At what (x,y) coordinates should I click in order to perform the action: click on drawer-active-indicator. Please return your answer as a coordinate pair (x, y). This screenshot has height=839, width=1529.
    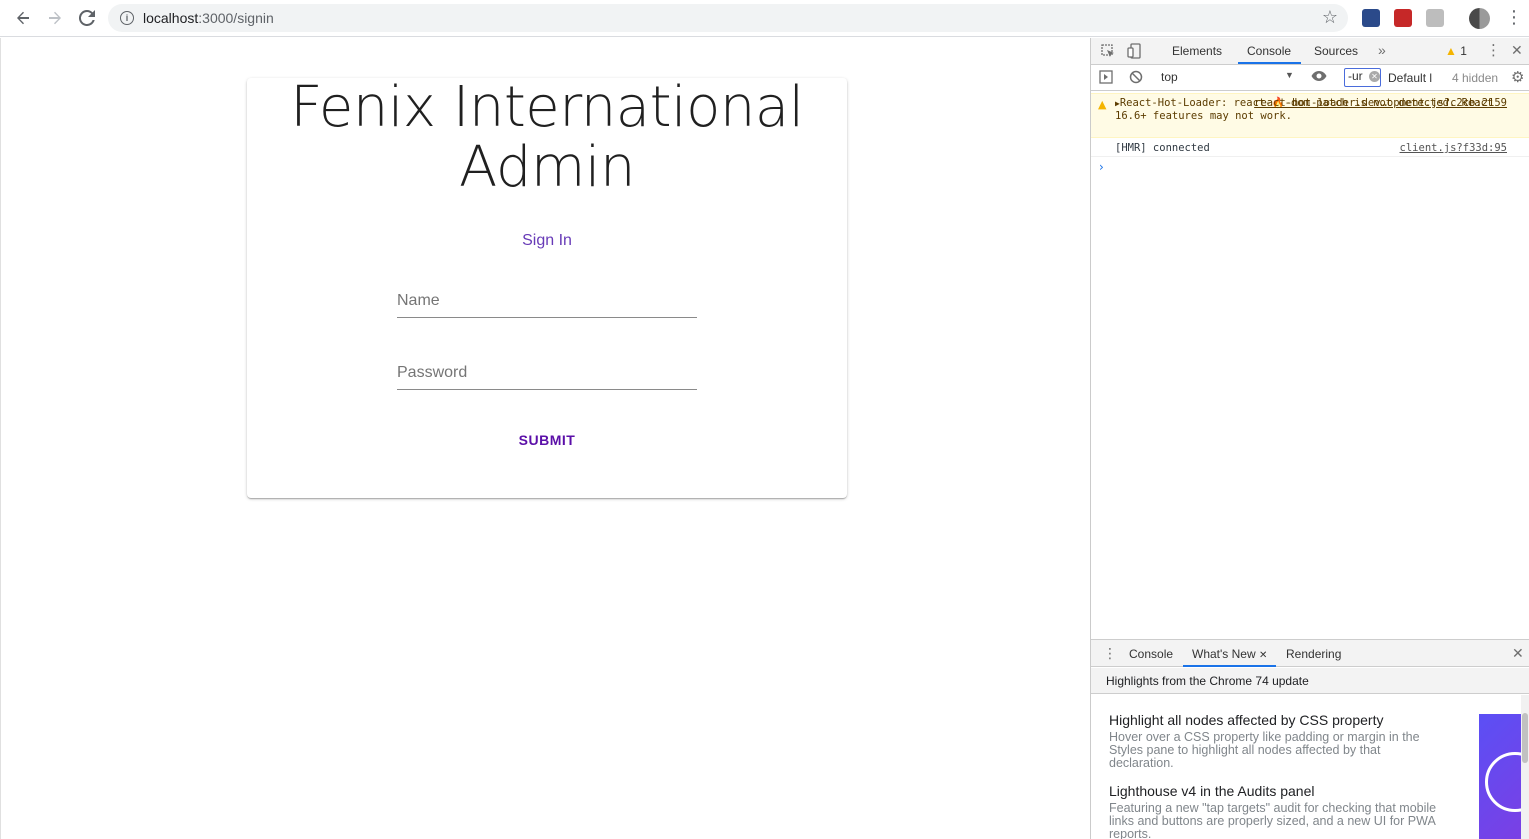
    Looking at the image, I should click on (1229, 666).